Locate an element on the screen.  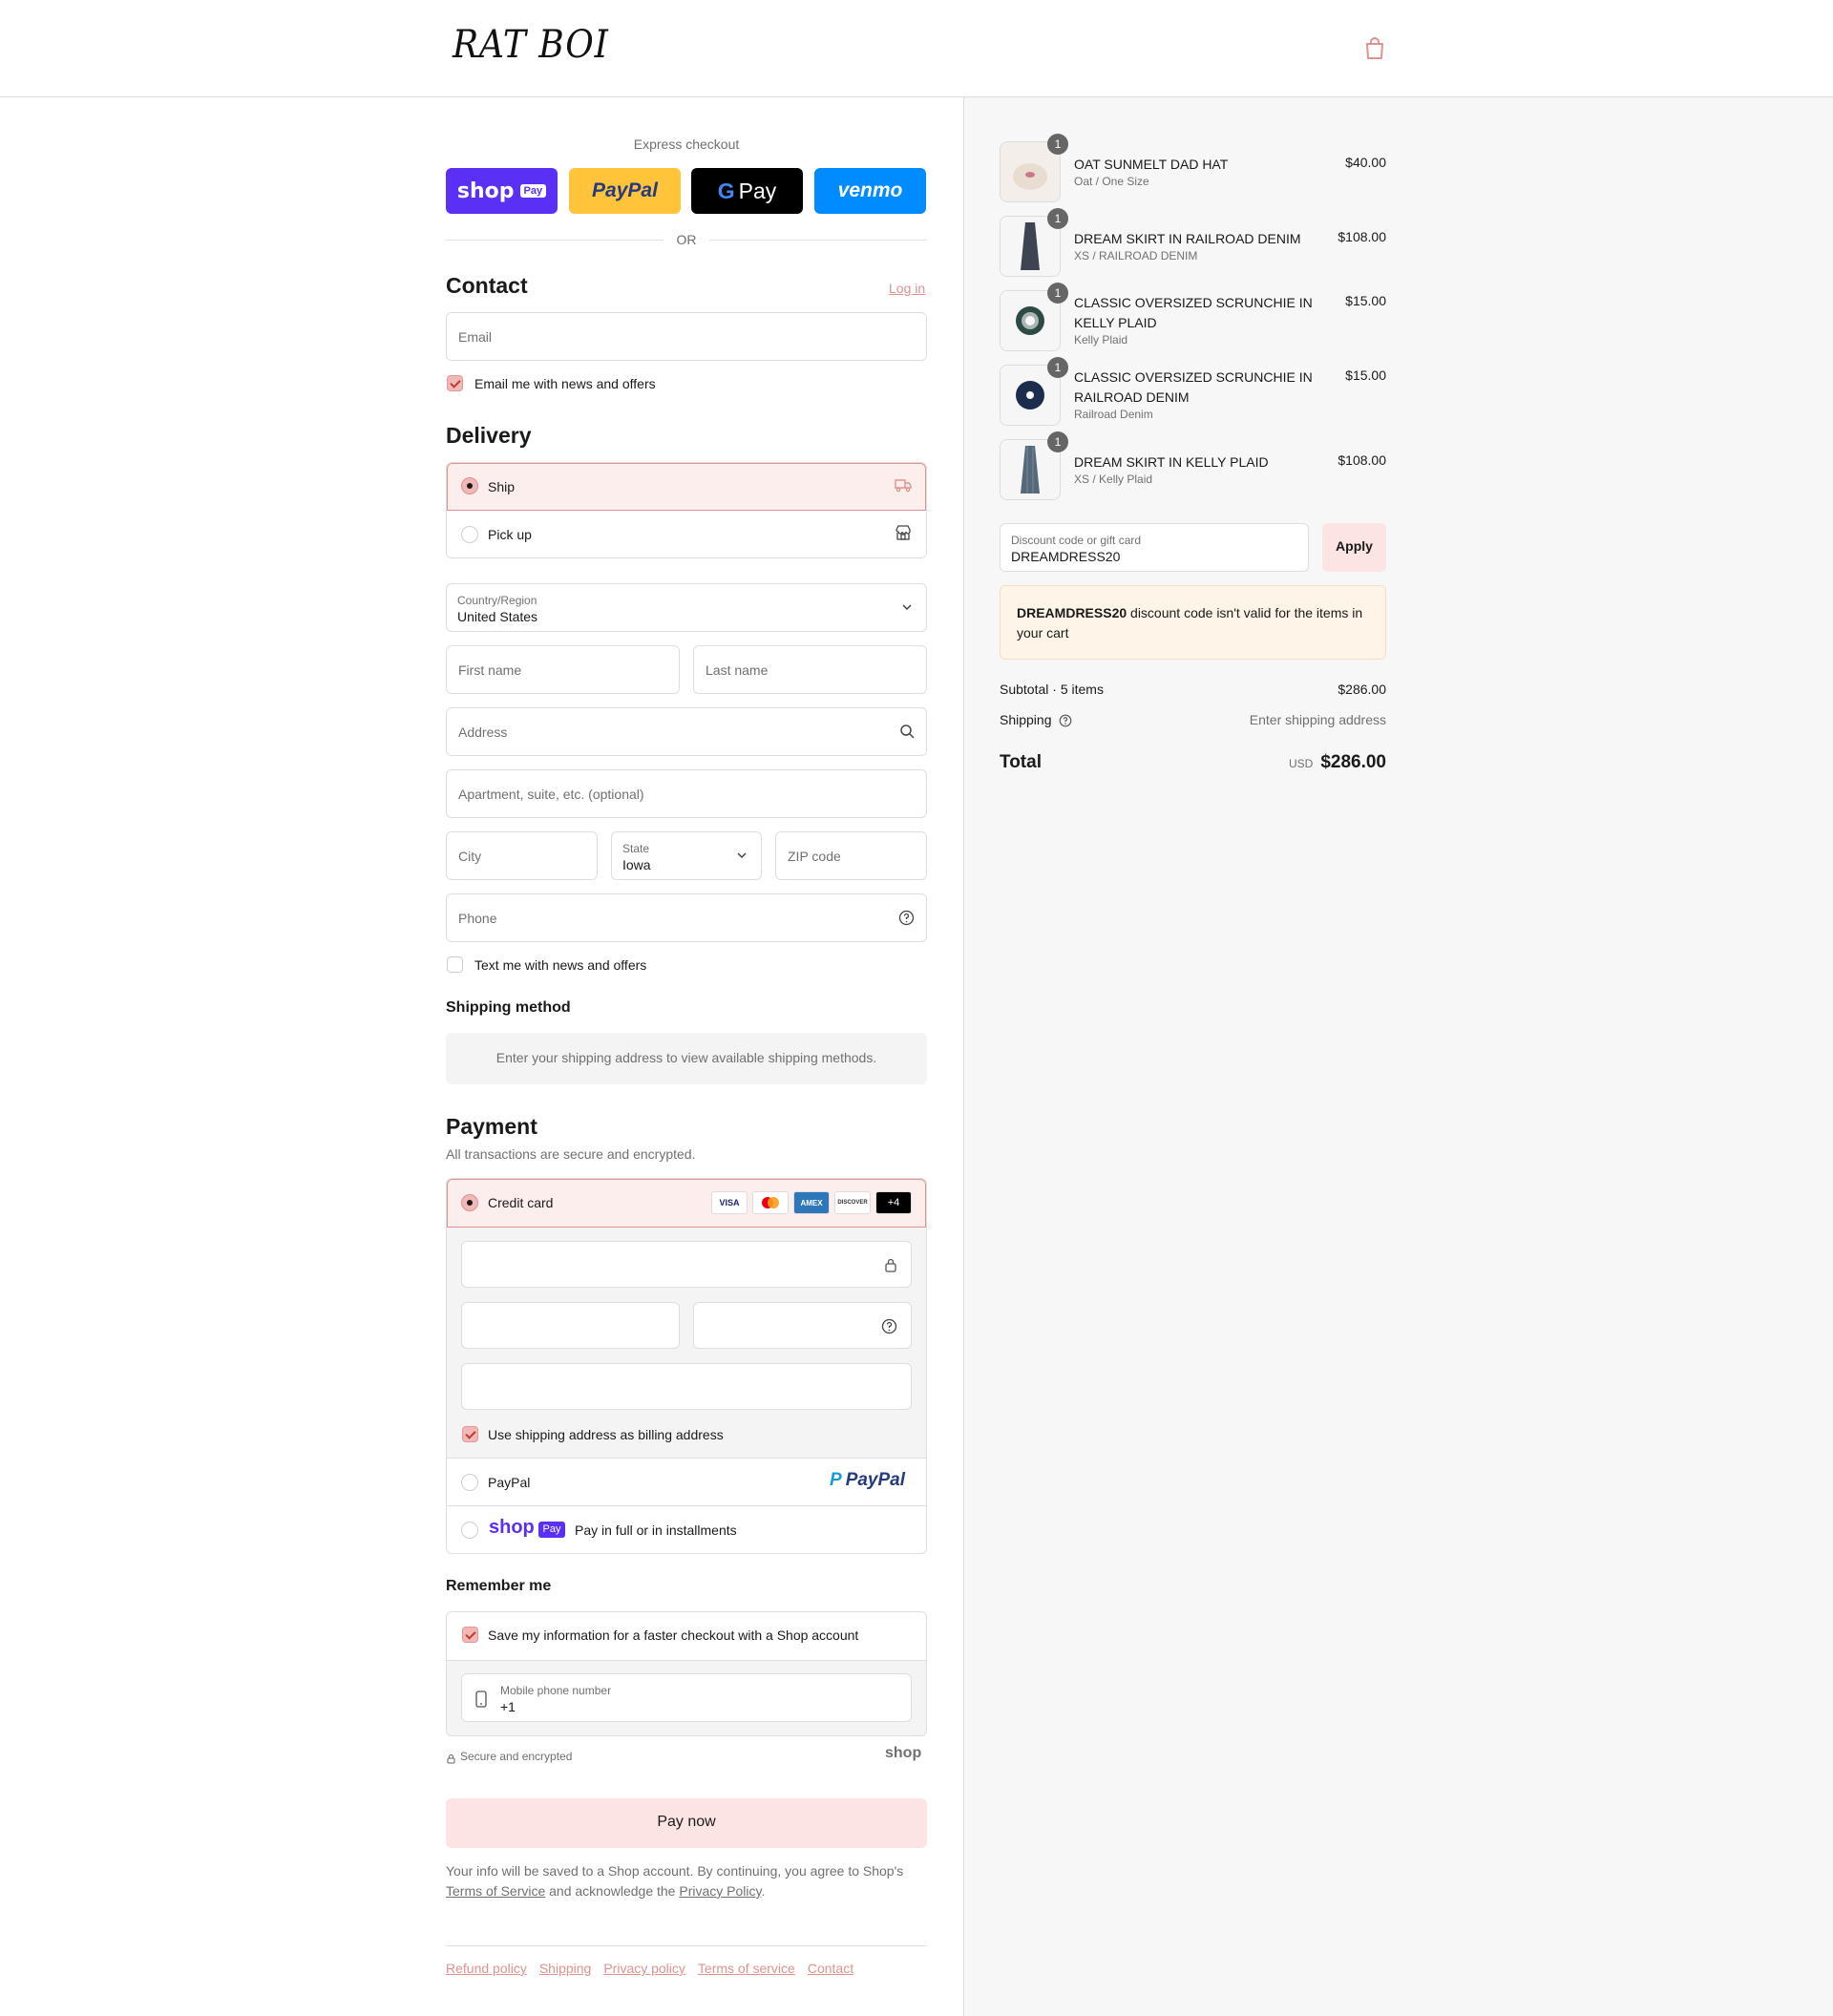
apply-label: Apply is located at coordinates (1354, 546).